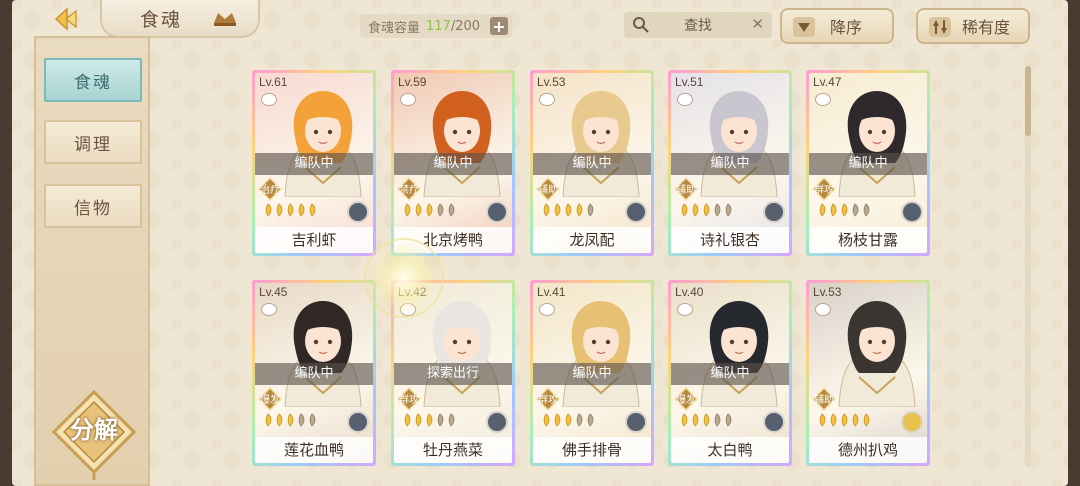 The height and width of the screenshot is (486, 1080). I want to click on role-label: 群攻, so click(548, 400).